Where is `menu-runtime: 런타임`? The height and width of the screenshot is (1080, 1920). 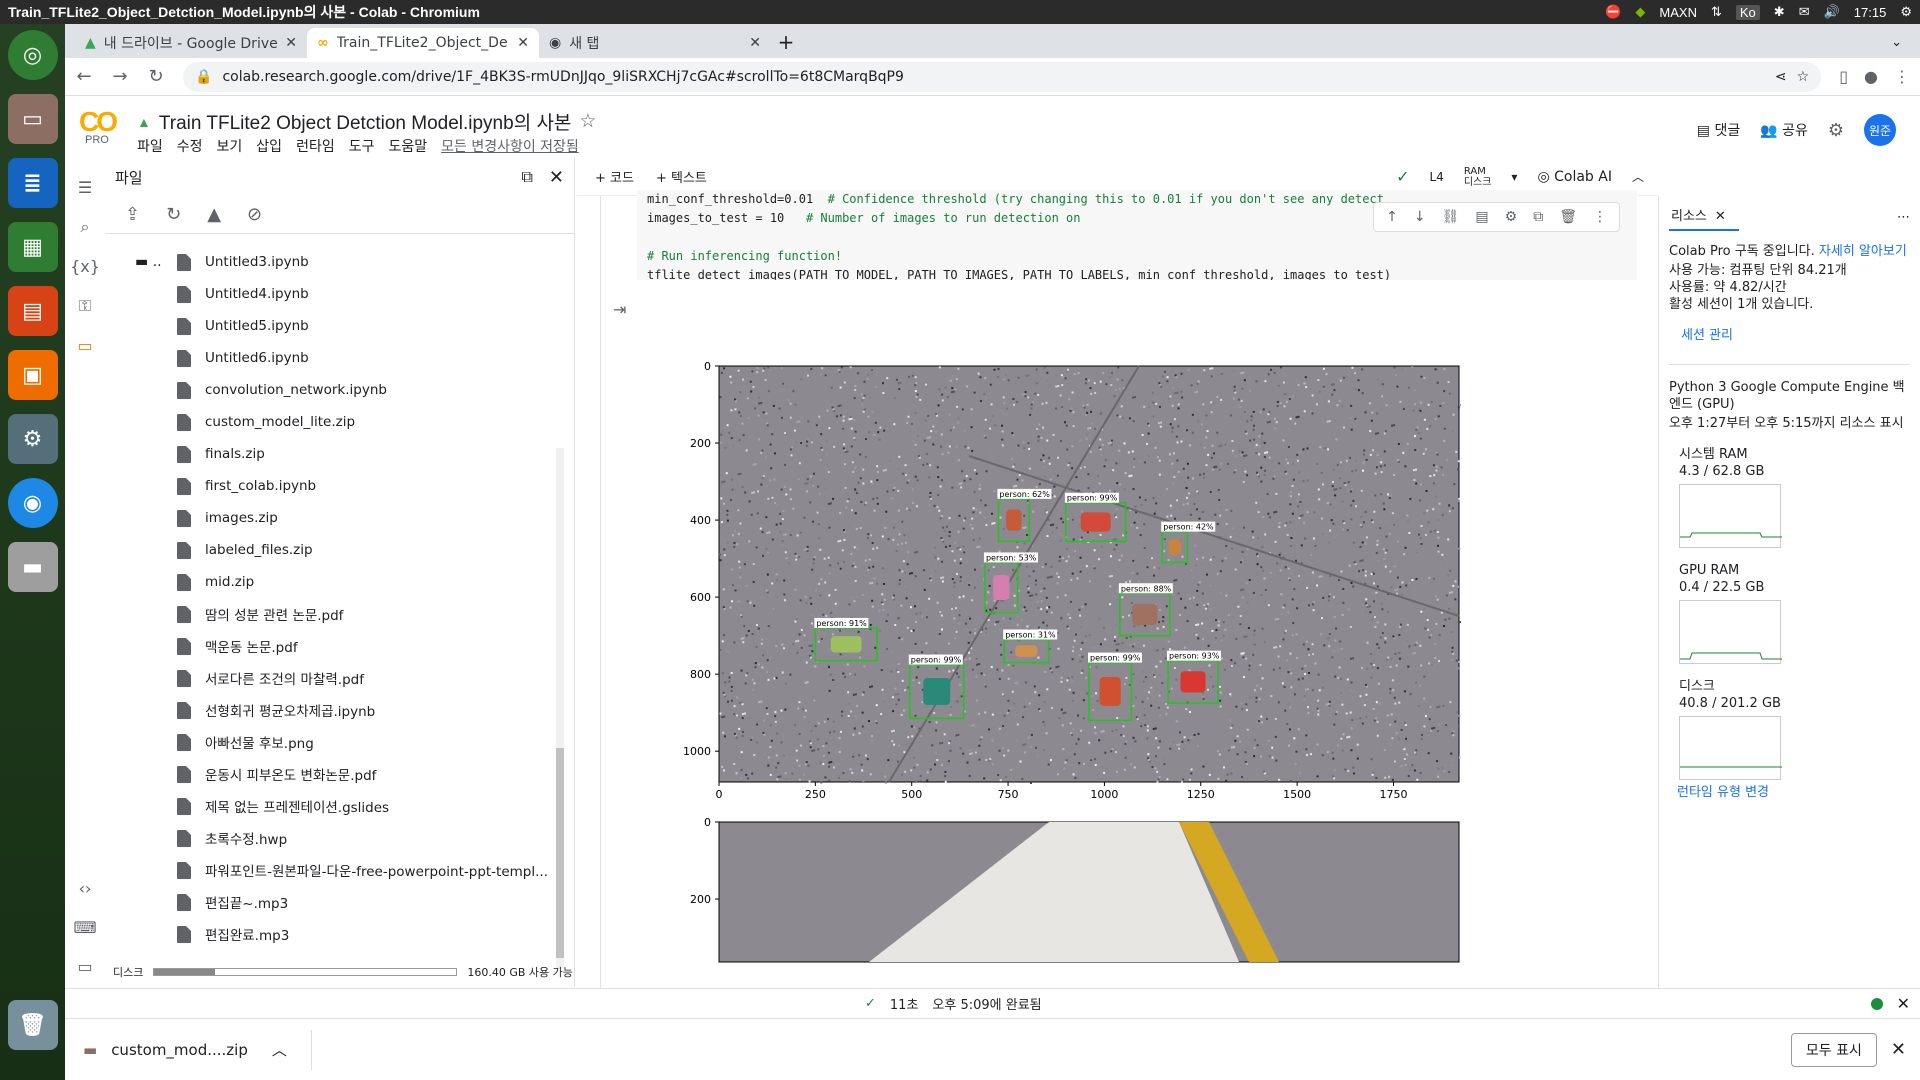 menu-runtime: 런타임 is located at coordinates (315, 146).